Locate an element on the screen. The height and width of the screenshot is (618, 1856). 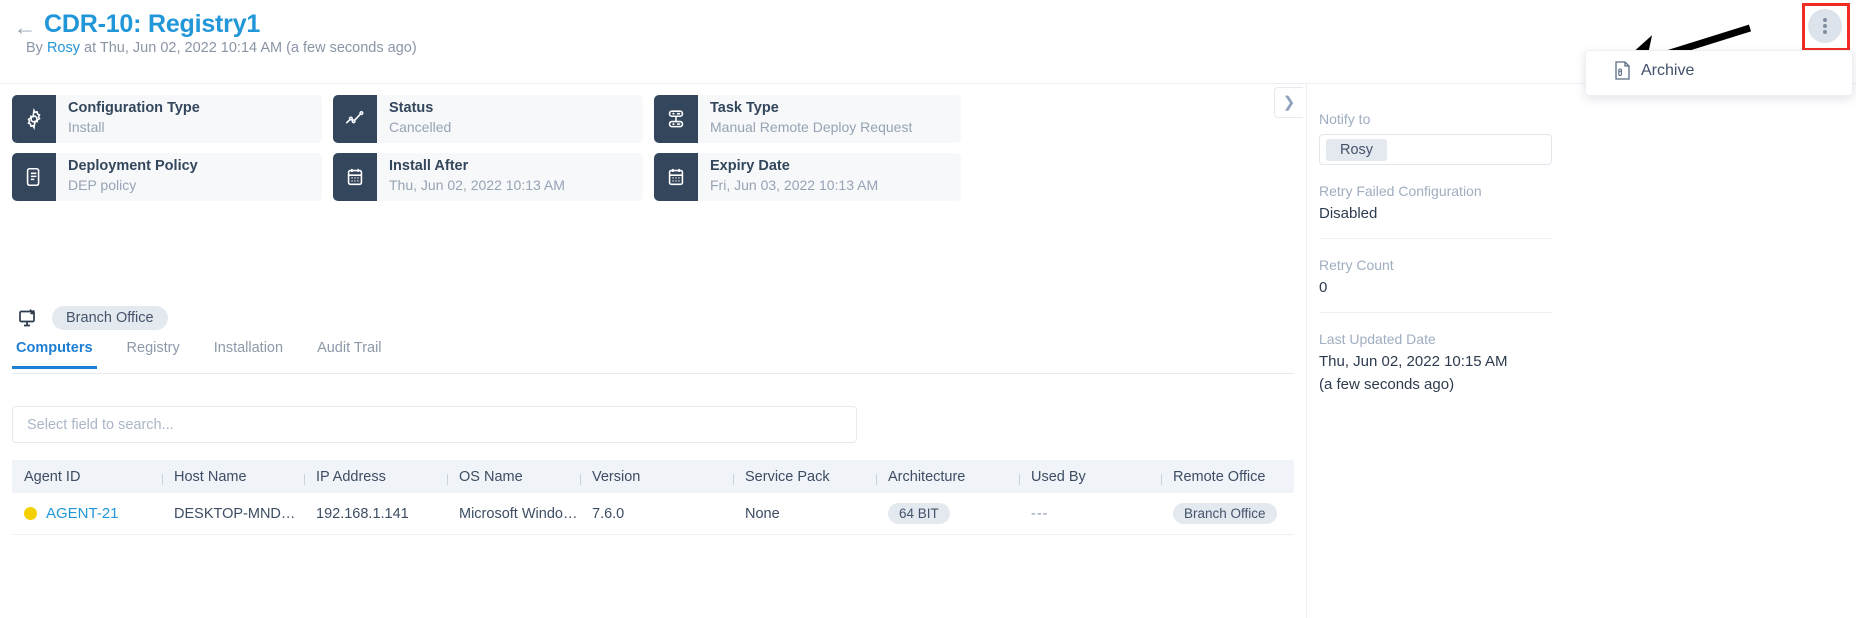
more-vertical-icon is located at coordinates (1825, 26).